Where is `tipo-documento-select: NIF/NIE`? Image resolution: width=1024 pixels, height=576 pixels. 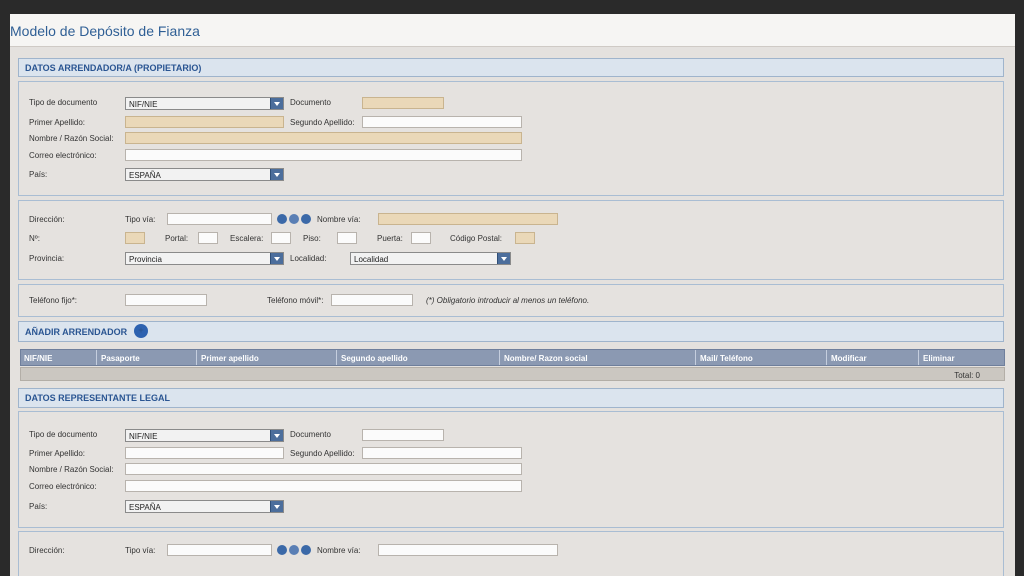 tipo-documento-select: NIF/NIE is located at coordinates (204, 103).